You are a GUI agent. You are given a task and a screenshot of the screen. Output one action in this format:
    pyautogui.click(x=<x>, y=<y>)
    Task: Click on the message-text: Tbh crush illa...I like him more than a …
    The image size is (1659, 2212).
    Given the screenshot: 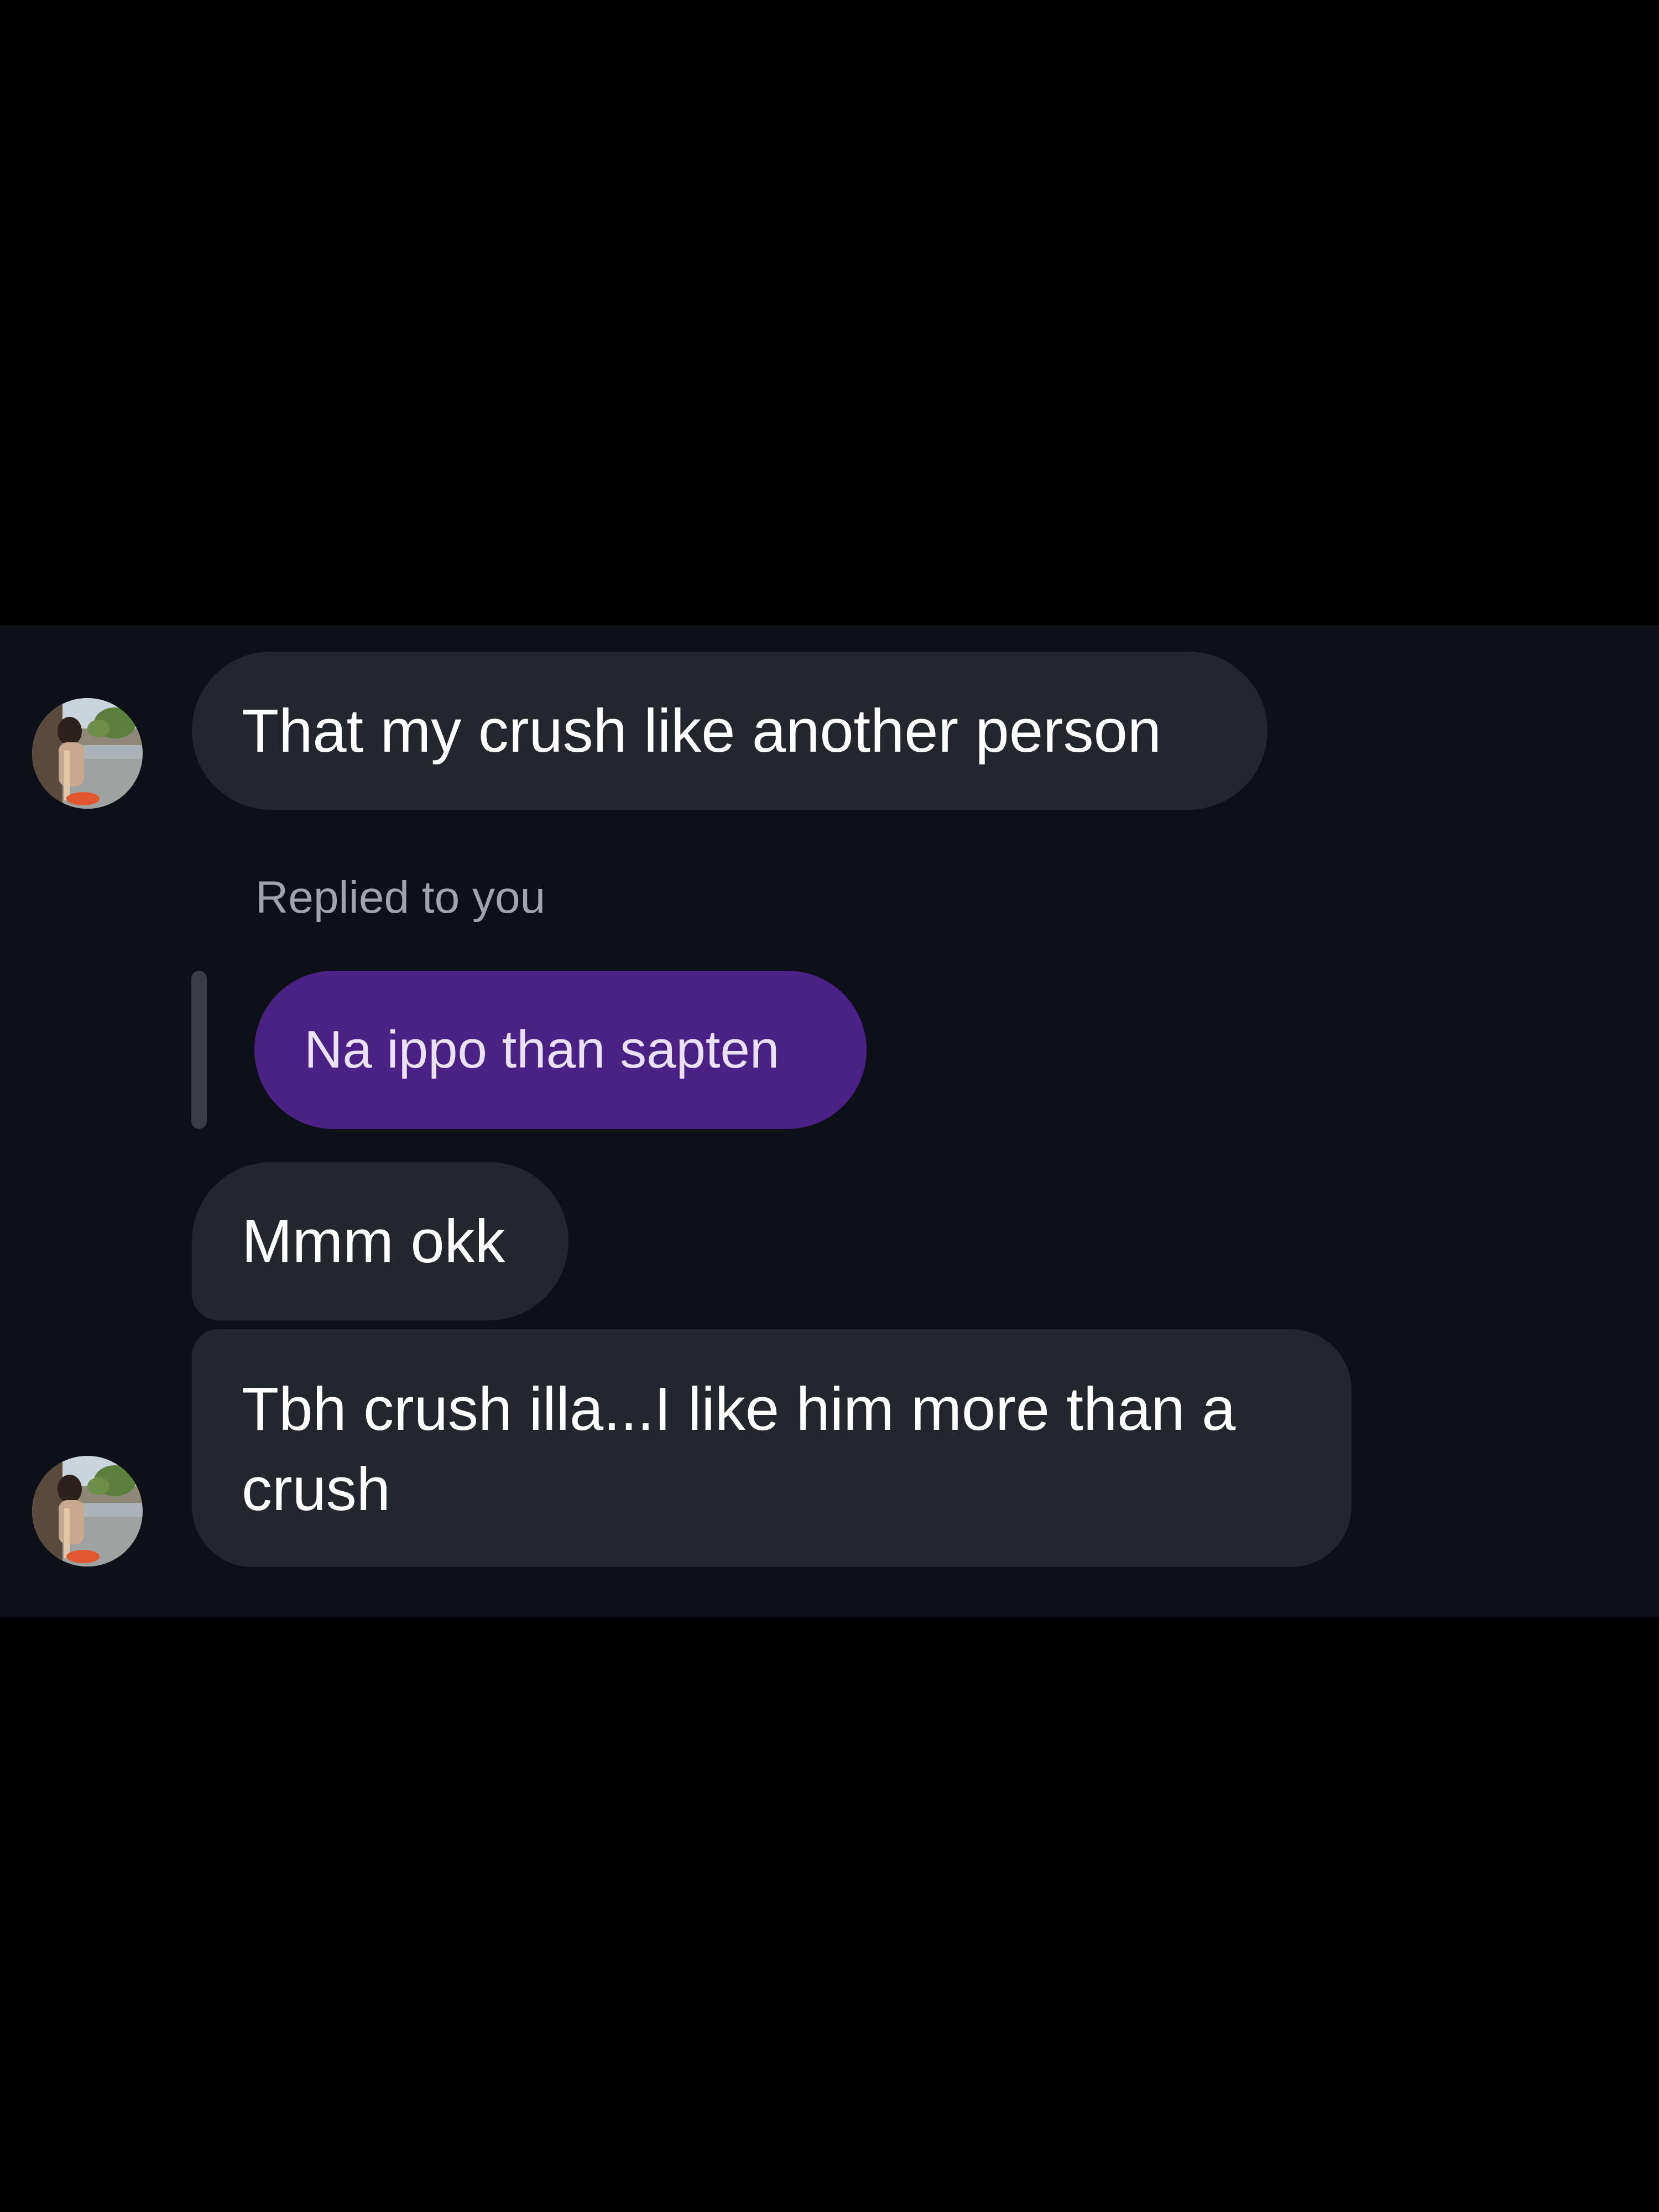 What is the action you would take?
    pyautogui.click(x=739, y=1449)
    